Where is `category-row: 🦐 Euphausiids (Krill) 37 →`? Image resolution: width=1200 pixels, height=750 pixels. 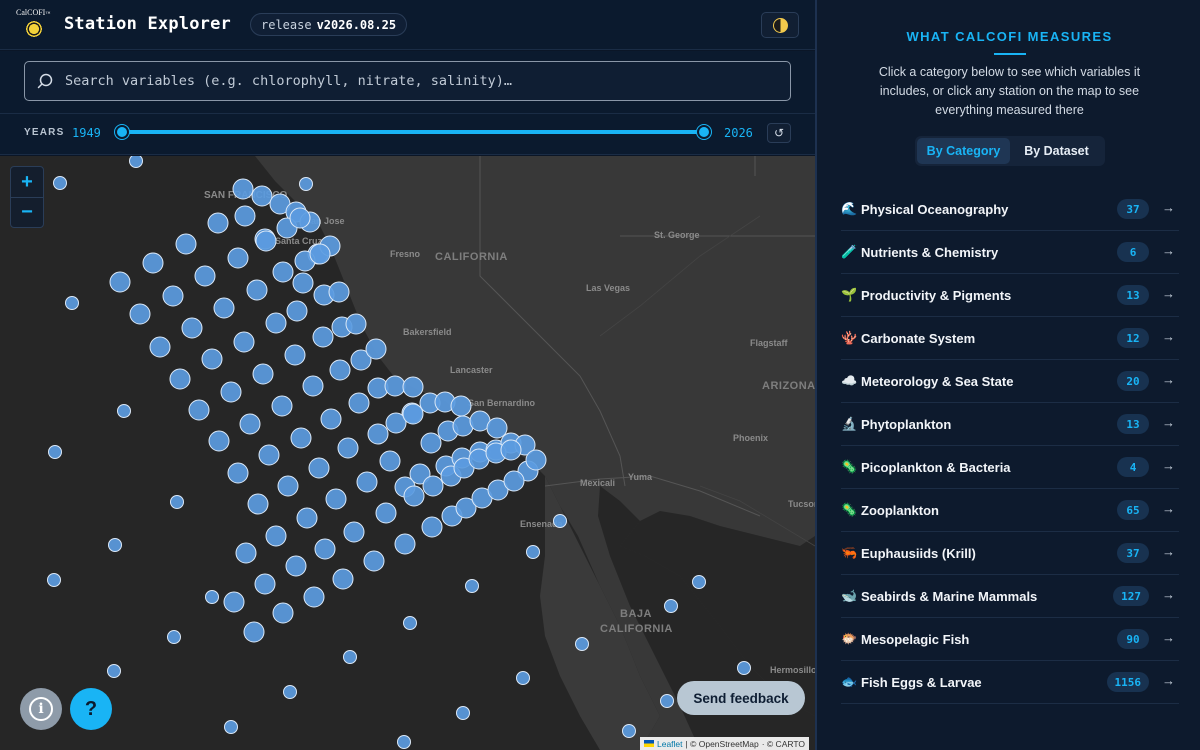 category-row: 🦐 Euphausiids (Krill) 37 → is located at coordinates (1010, 553).